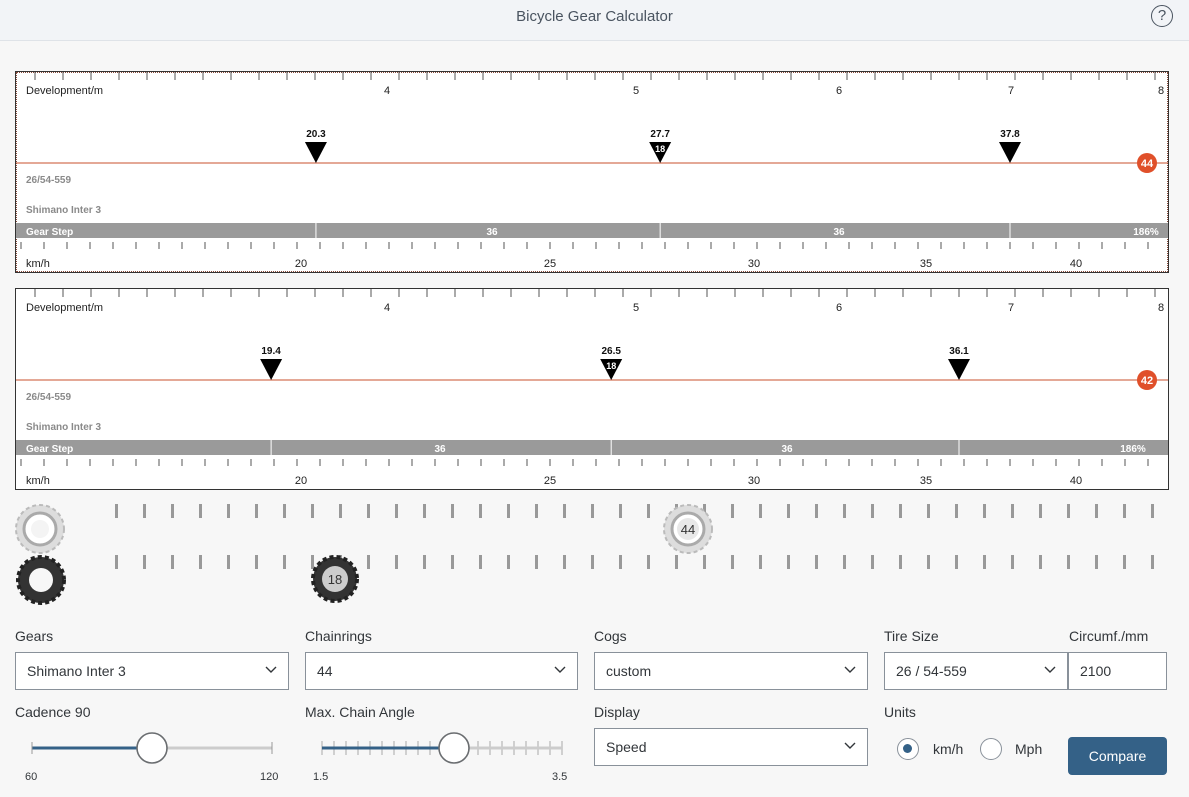 Image resolution: width=1189 pixels, height=797 pixels. I want to click on speed-label: 27.7, so click(660, 134).